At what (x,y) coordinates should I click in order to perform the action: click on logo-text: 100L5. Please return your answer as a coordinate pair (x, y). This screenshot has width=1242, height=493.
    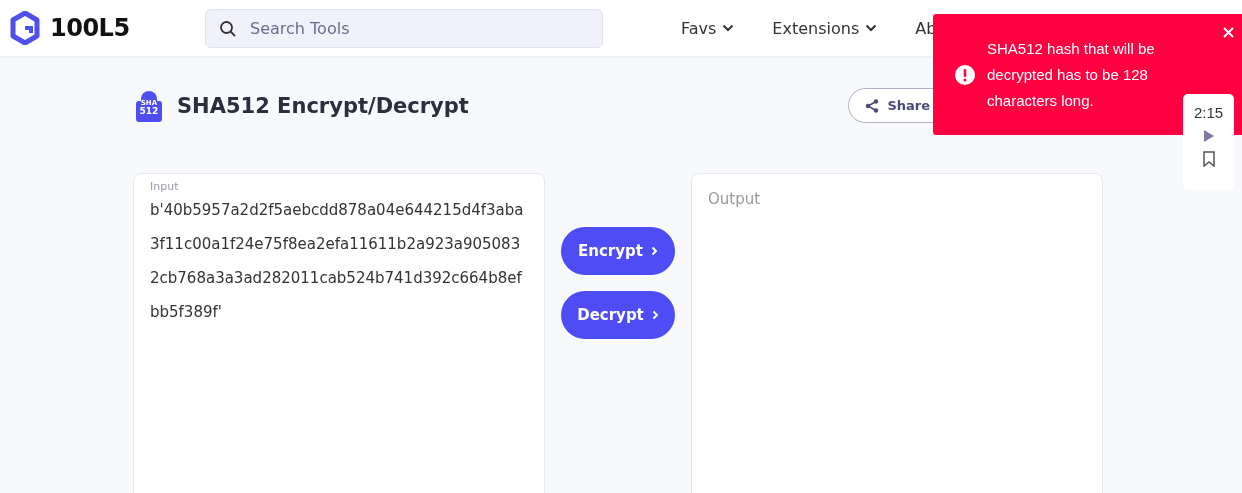
    Looking at the image, I should click on (90, 28).